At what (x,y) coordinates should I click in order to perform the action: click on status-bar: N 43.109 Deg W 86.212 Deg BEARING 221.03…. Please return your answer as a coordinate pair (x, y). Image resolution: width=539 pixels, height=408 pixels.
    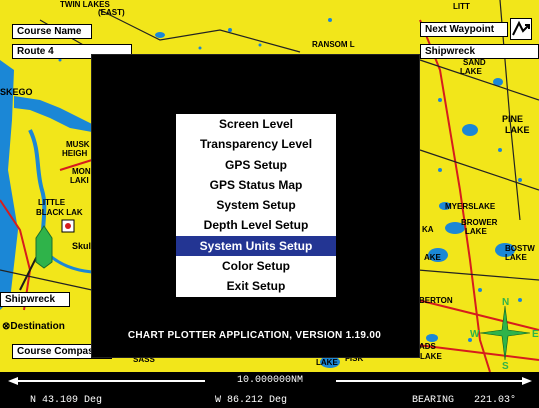
    Looking at the image, I should click on (269, 399).